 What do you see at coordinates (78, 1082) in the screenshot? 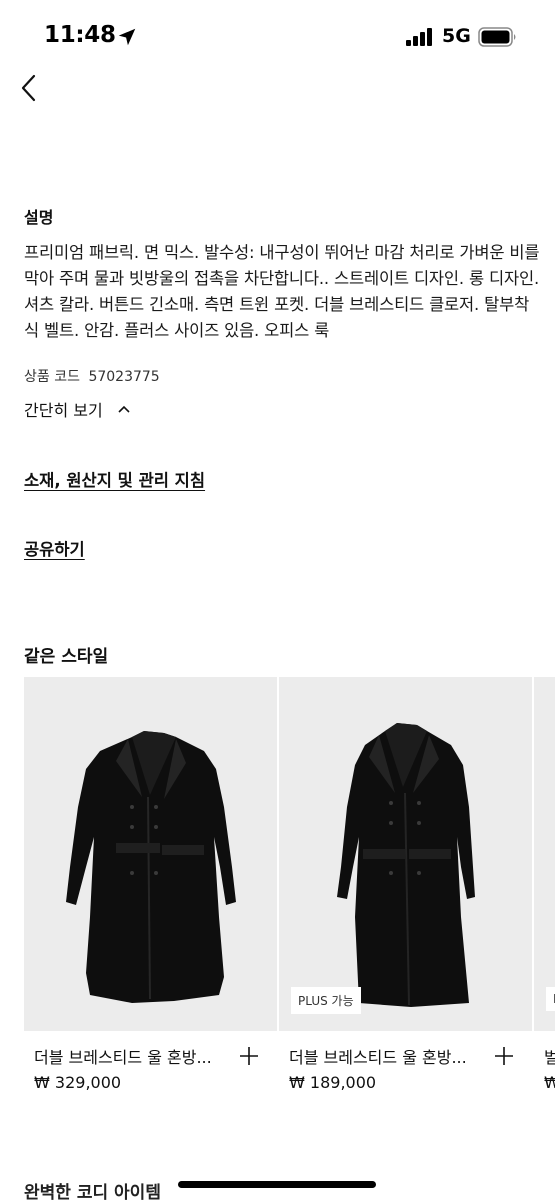
I see `product-price: ₩ 329,000` at bounding box center [78, 1082].